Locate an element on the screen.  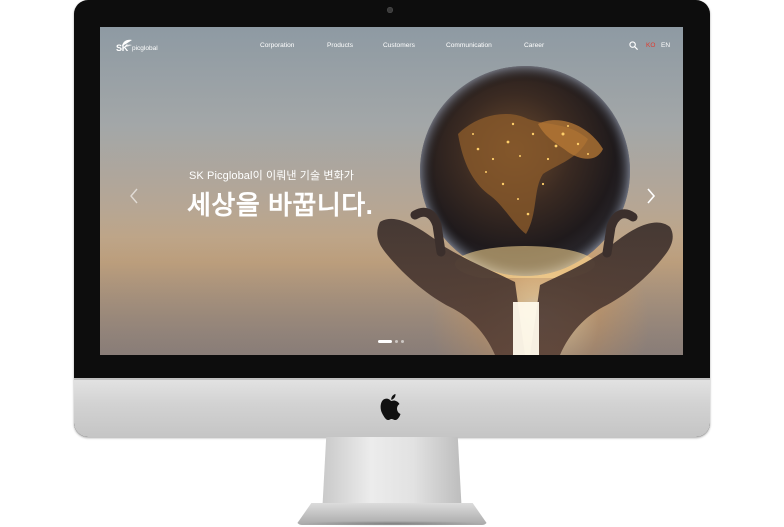
hero-subtitle: SK Picglobal이 이뤄낸 기술 변화가 is located at coordinates (272, 176).